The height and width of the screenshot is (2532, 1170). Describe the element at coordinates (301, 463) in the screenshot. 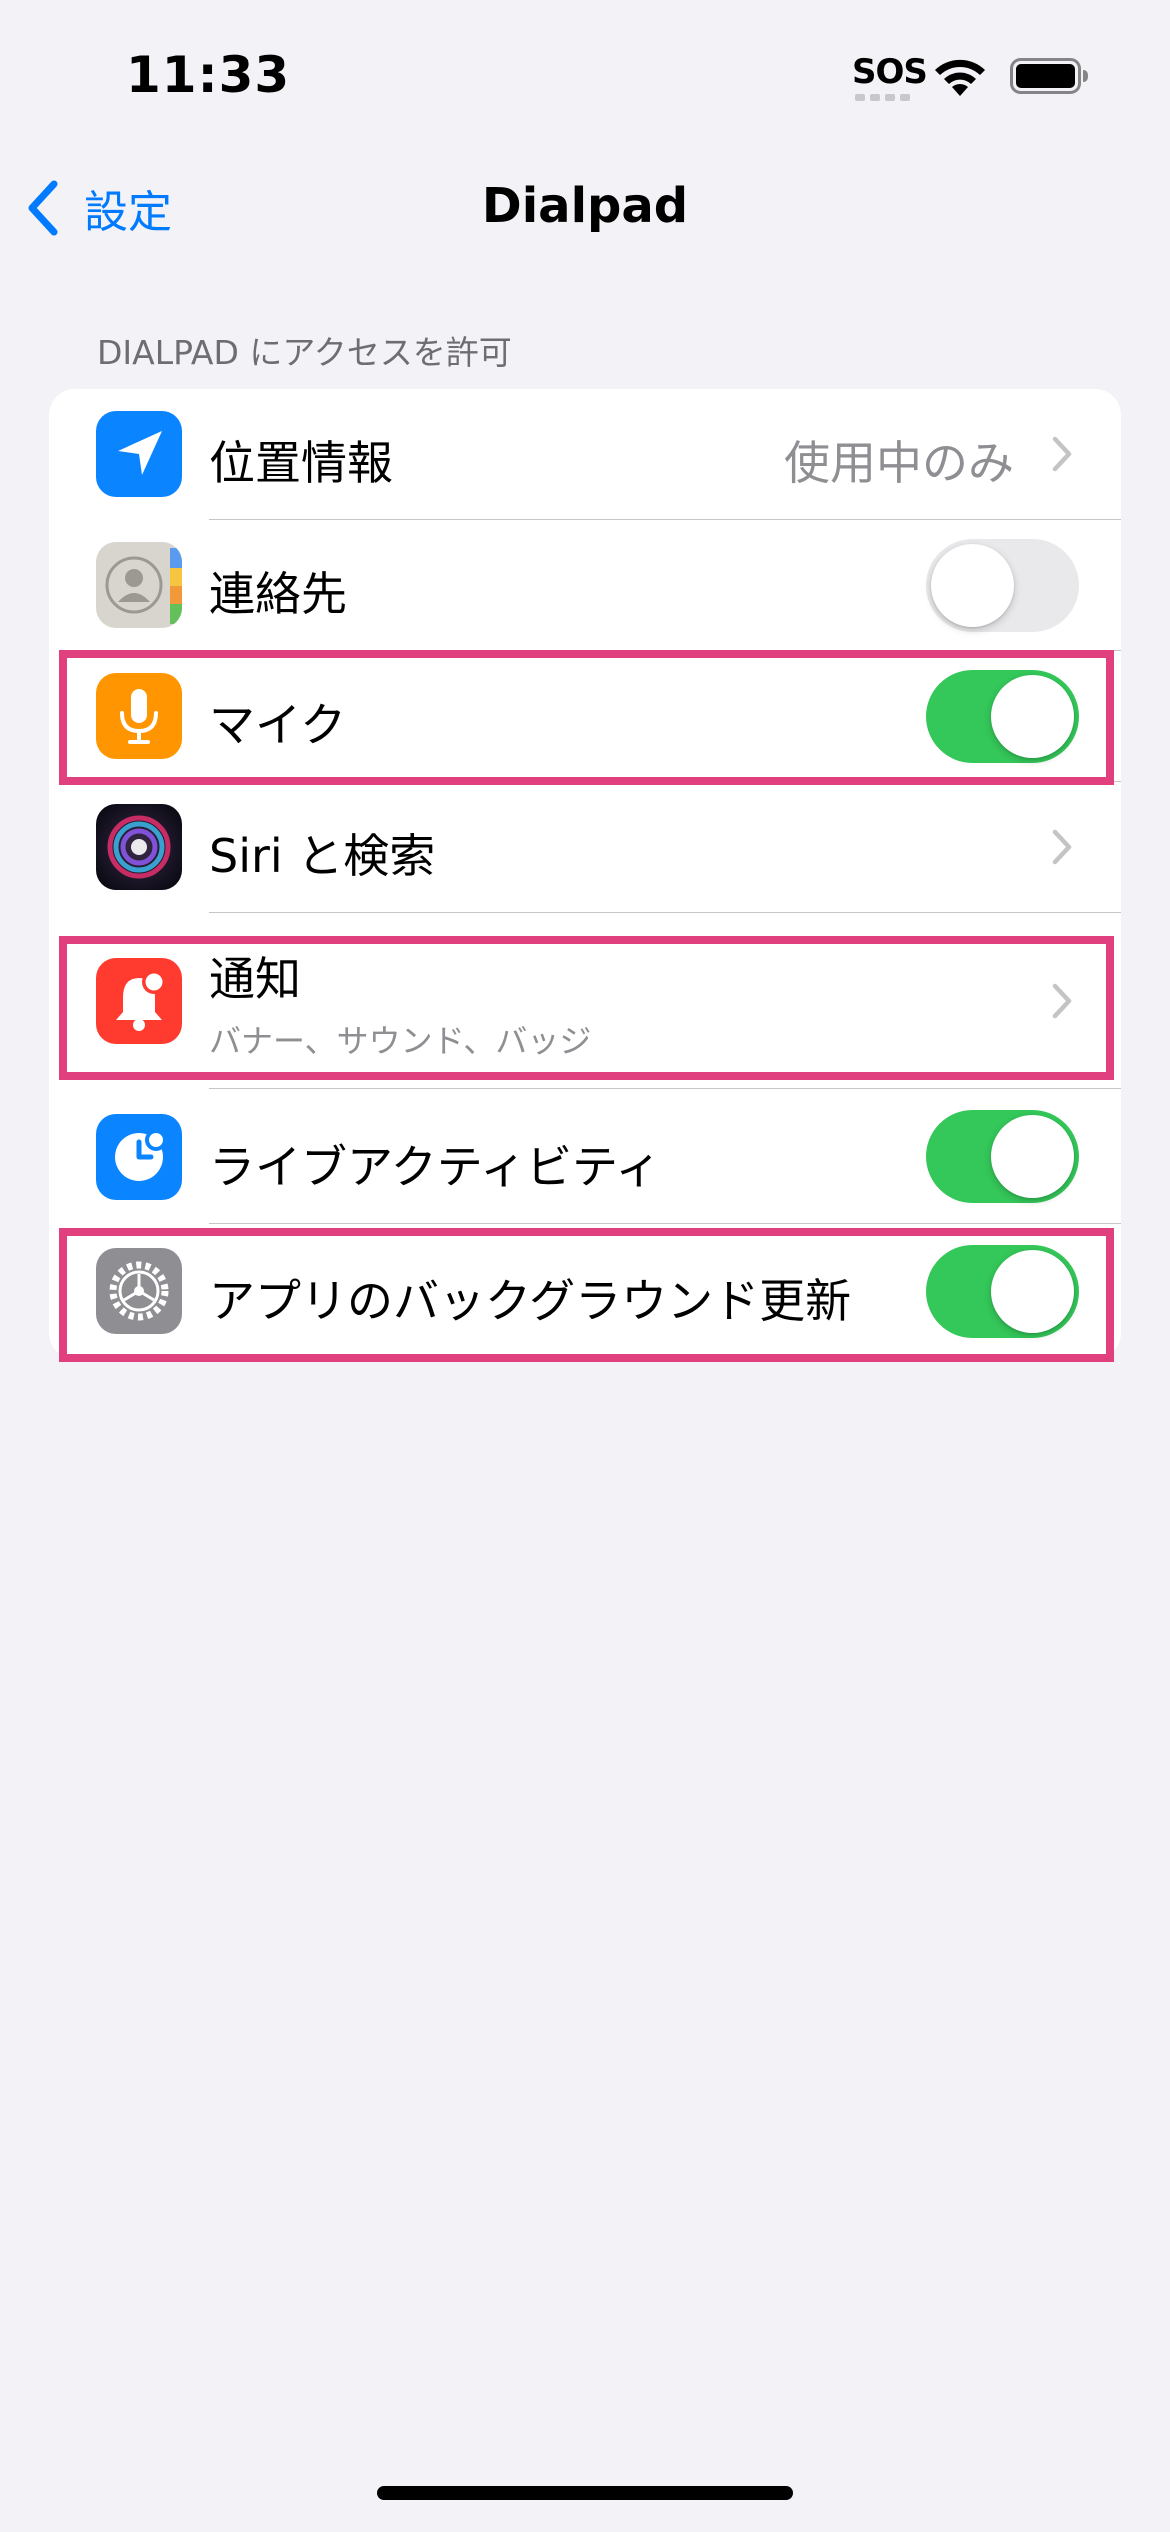

I see `row-location-label: 位置情報` at that location.